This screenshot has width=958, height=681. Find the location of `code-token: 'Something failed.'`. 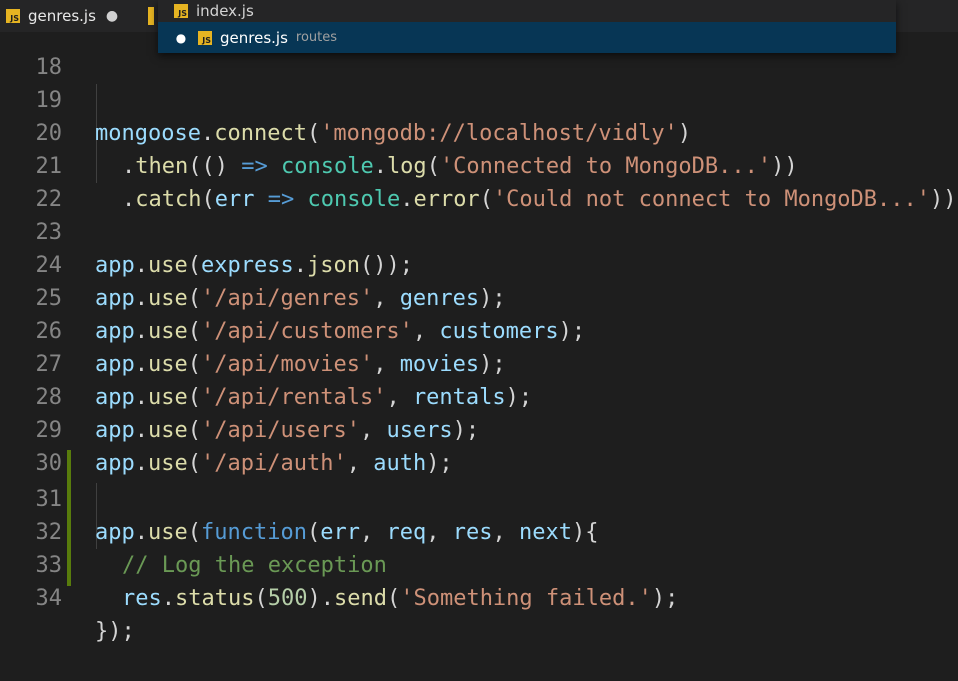

code-token: 'Something failed.' is located at coordinates (526, 598).